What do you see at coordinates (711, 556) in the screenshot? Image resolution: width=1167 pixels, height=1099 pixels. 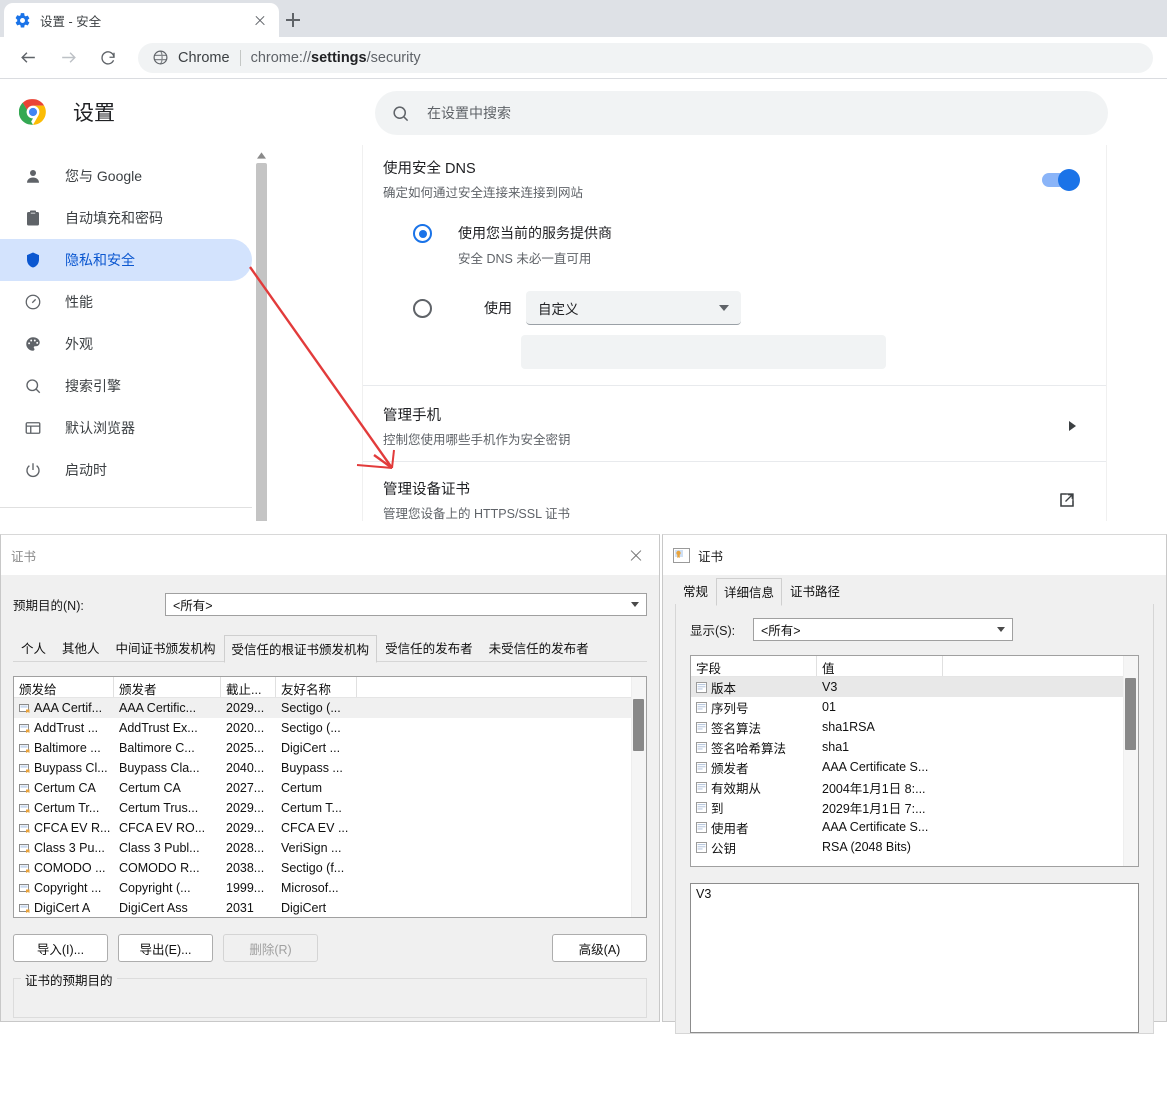 I see `certificate-details-title: 证书` at bounding box center [711, 556].